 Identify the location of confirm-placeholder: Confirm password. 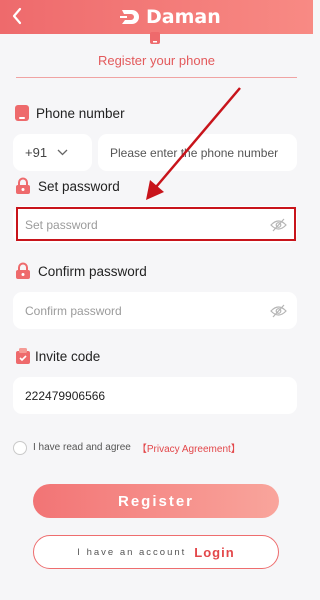
(73, 310).